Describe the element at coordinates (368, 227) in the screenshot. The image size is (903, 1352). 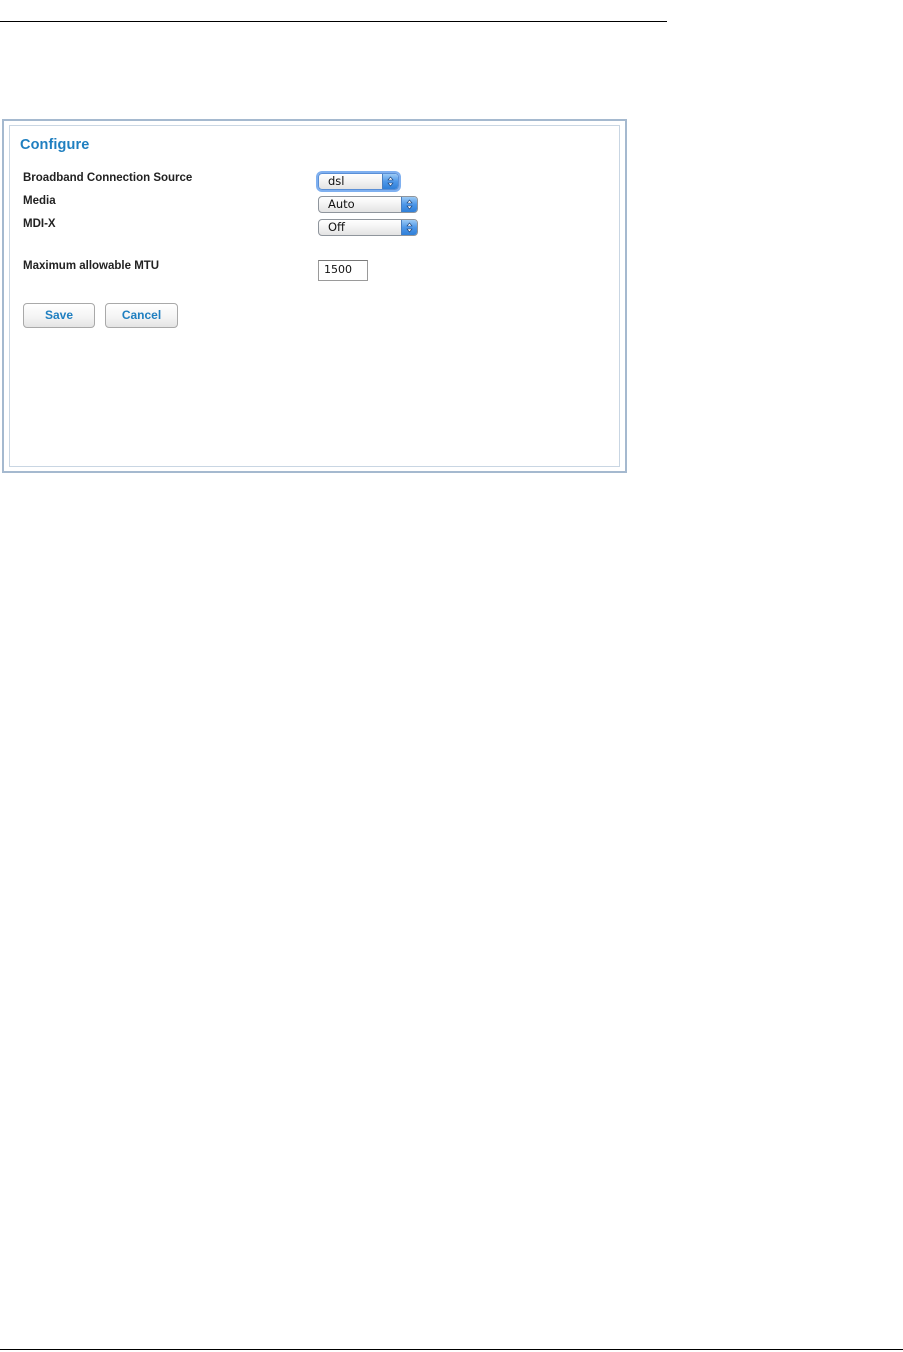
I see `mdix-select: Off` at that location.